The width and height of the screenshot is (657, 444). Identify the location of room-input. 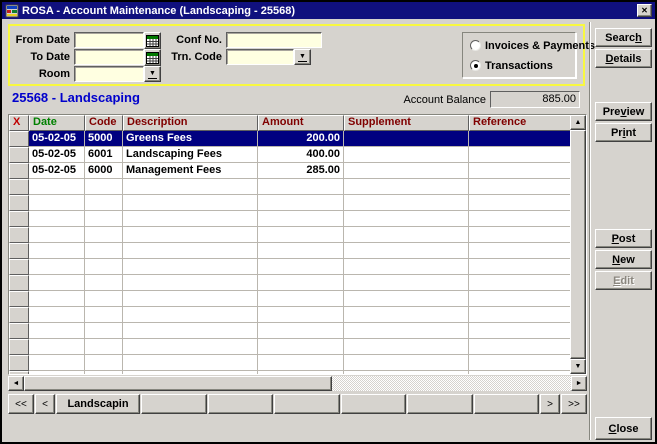
(109, 74).